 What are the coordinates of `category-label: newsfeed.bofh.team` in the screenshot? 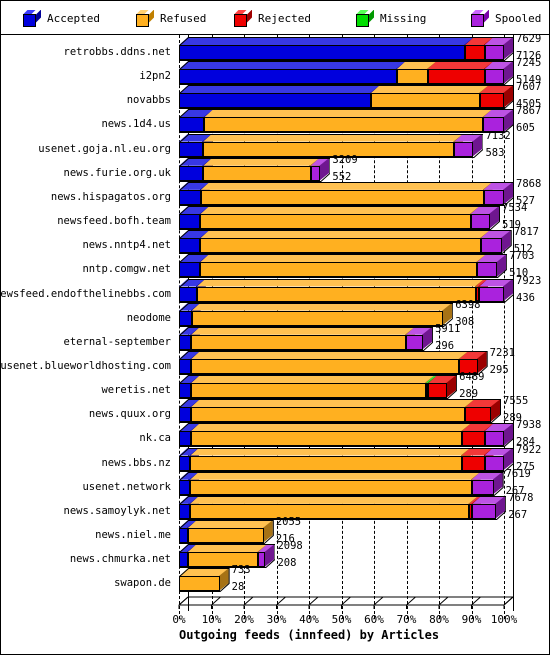 It's located at (114, 221).